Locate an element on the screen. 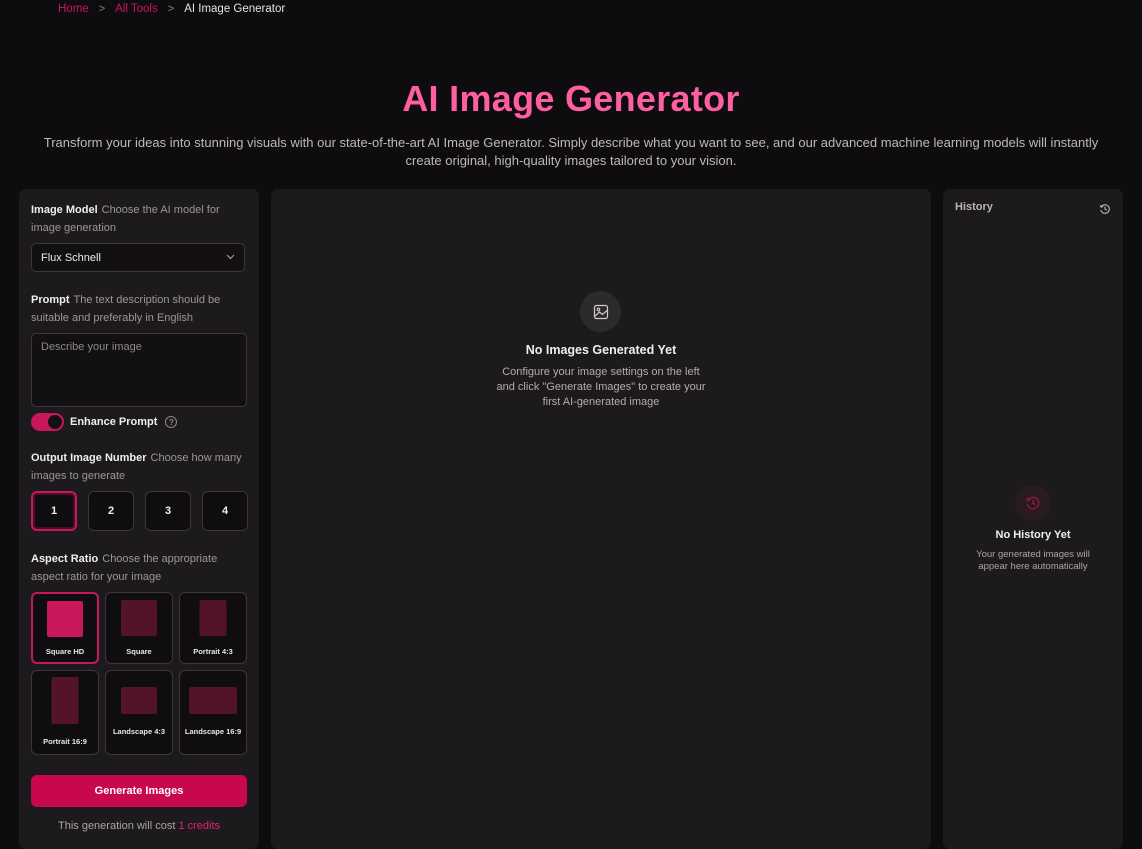 The image size is (1142, 849). breadcrumb-all-tools-link: All Tools is located at coordinates (136, 9).